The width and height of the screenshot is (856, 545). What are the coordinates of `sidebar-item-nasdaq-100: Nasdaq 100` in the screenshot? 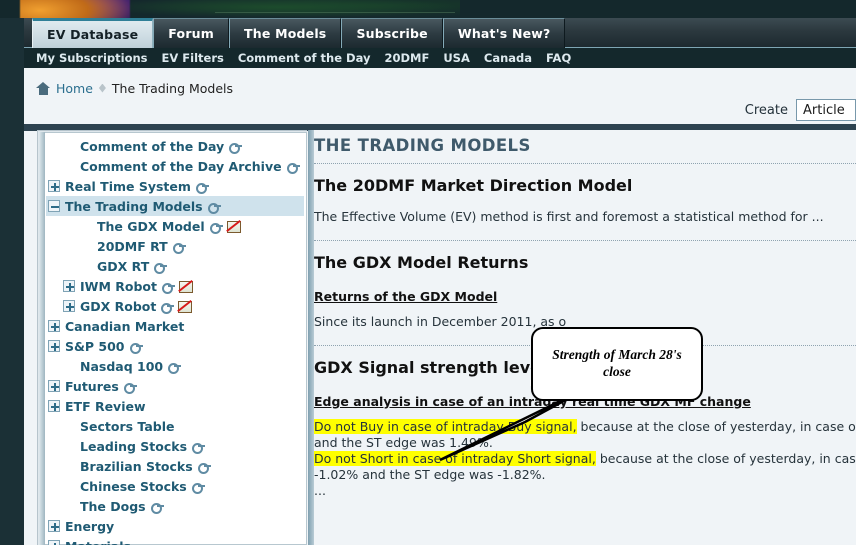 It's located at (175, 366).